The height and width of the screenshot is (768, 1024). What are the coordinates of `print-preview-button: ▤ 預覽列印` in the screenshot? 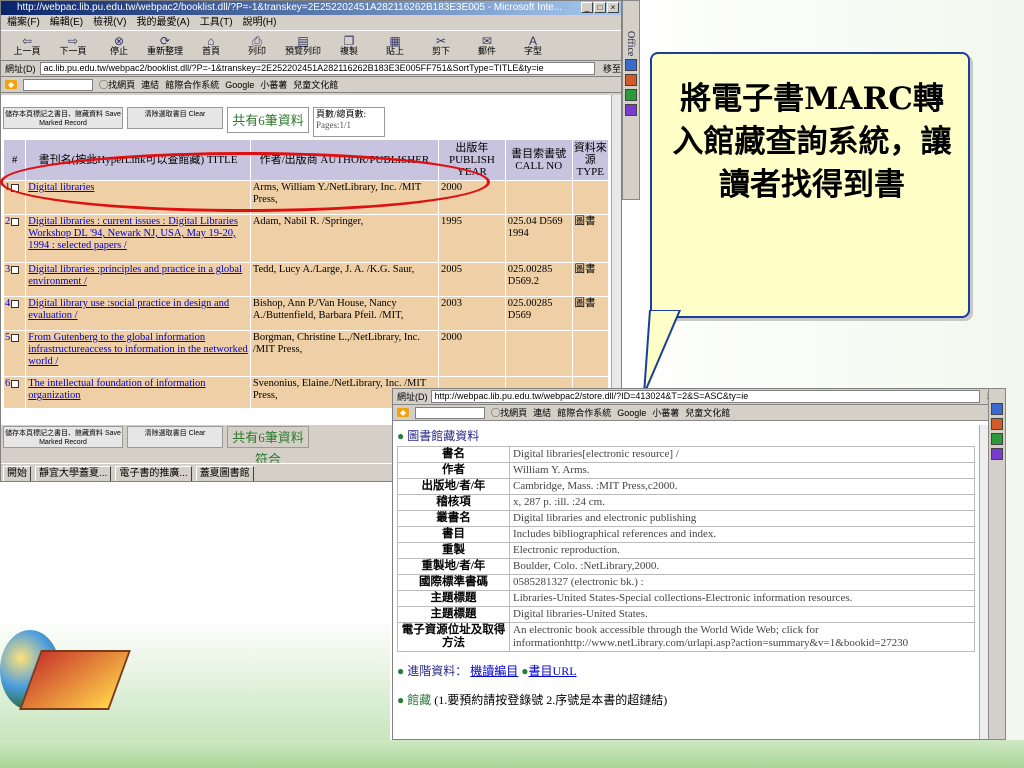 It's located at (303, 44).